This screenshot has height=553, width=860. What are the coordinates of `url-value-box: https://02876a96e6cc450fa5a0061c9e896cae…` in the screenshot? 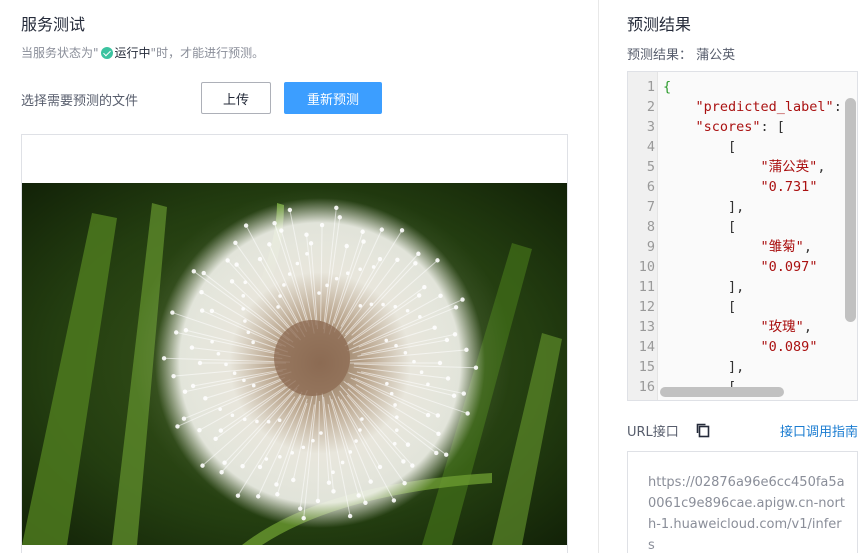 It's located at (742, 502).